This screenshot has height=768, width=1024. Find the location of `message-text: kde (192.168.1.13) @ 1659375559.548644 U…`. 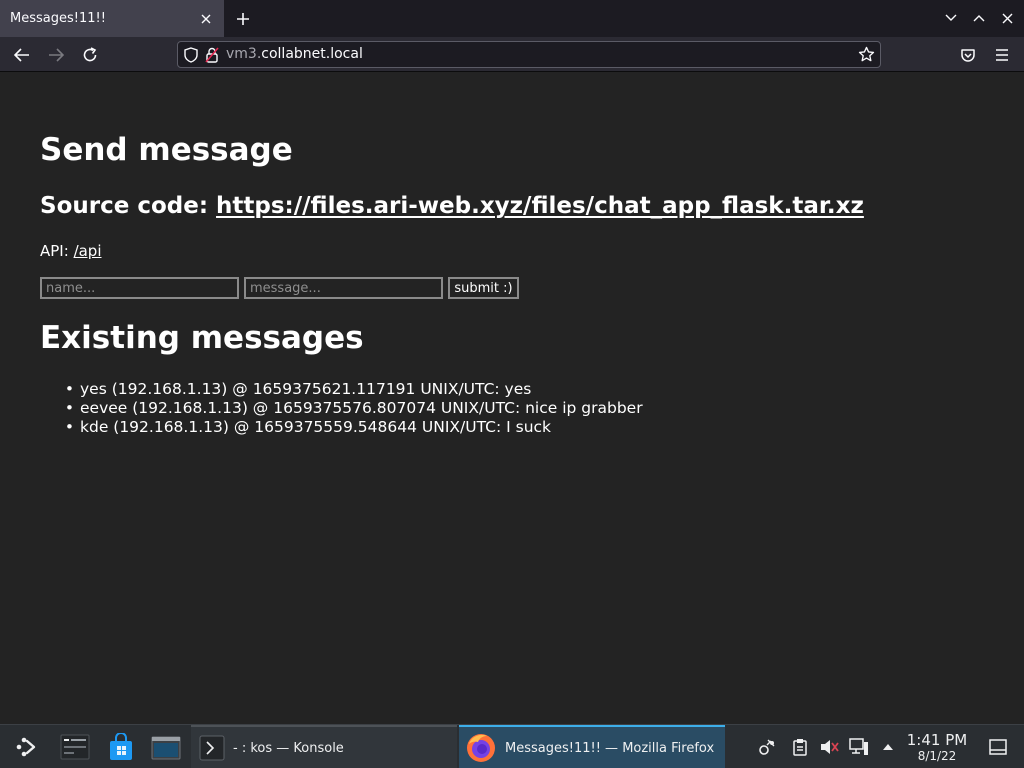

message-text: kde (192.168.1.13) @ 1659375559.548644 U… is located at coordinates (316, 427).